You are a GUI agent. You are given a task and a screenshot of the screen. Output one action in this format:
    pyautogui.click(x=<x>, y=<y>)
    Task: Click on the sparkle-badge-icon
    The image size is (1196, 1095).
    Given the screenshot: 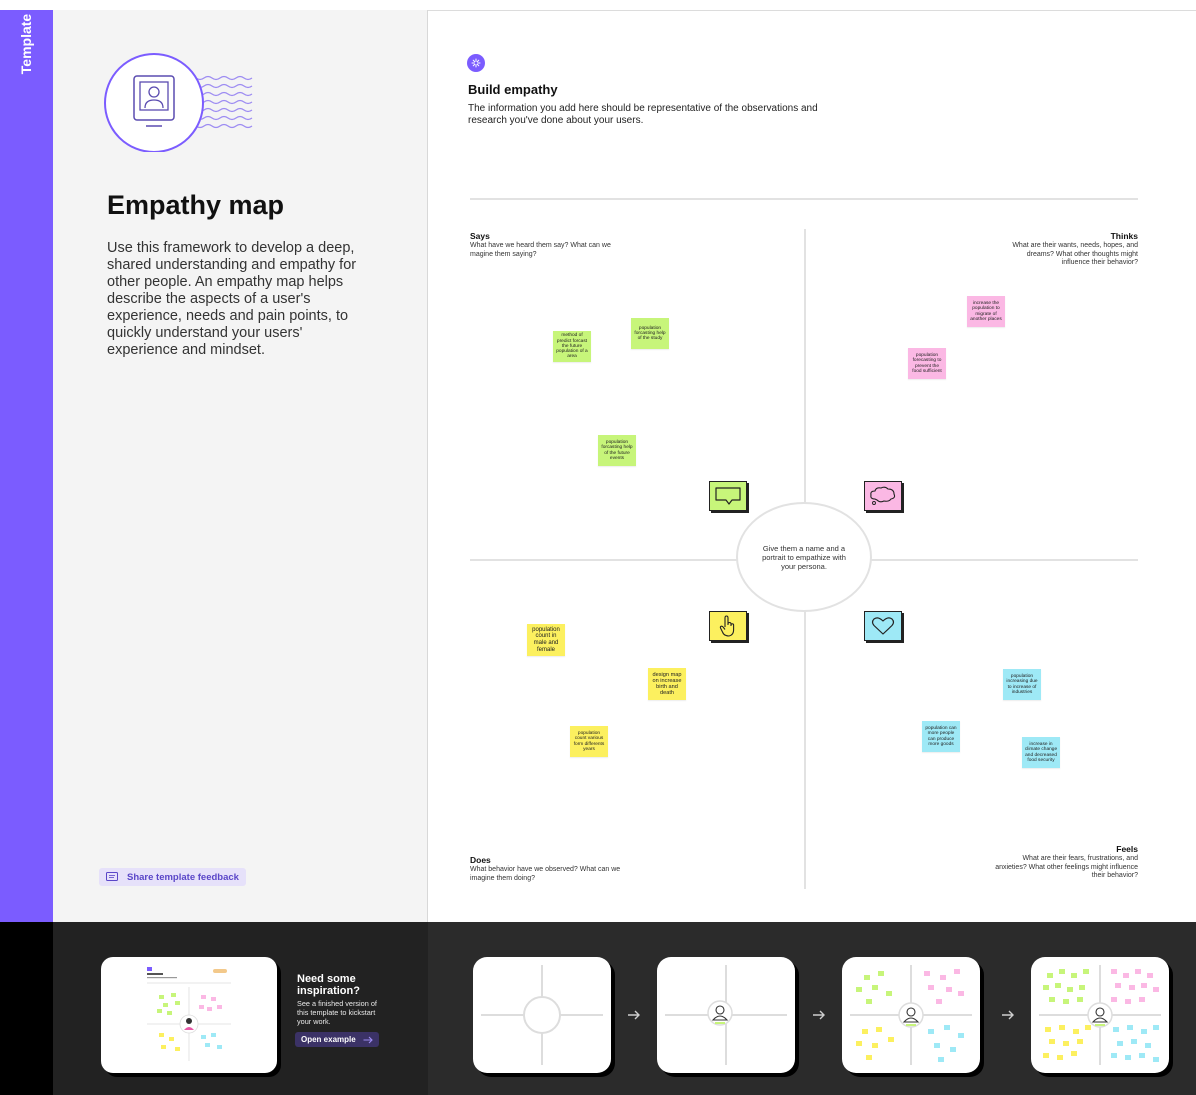 What is the action you would take?
    pyautogui.click(x=476, y=63)
    